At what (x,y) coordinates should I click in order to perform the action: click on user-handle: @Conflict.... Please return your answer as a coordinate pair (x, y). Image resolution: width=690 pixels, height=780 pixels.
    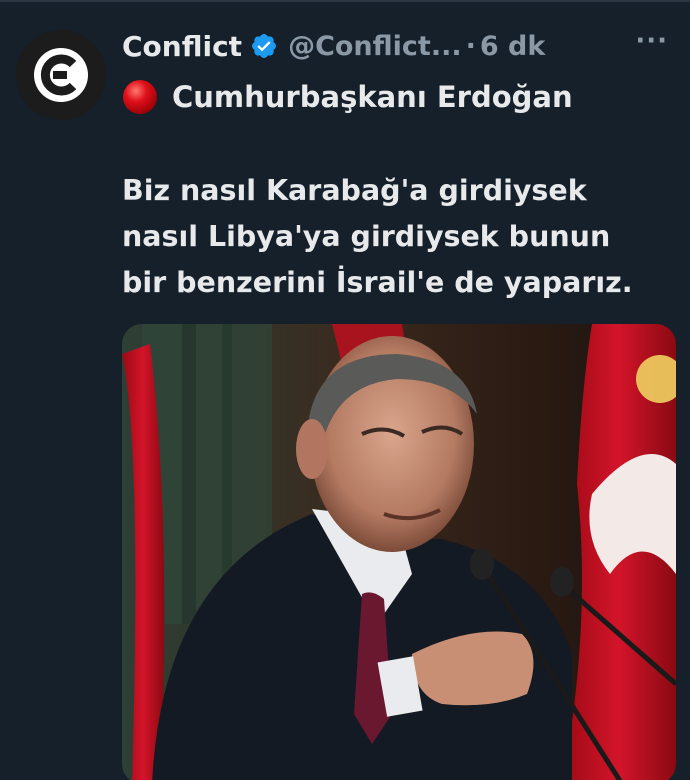
    Looking at the image, I should click on (375, 46).